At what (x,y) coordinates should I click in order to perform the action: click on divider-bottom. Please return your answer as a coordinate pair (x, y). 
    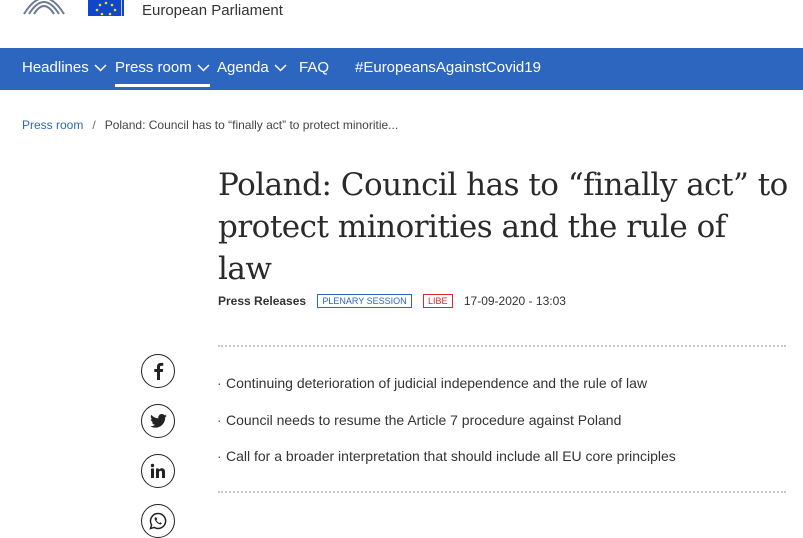
    Looking at the image, I should click on (502, 492).